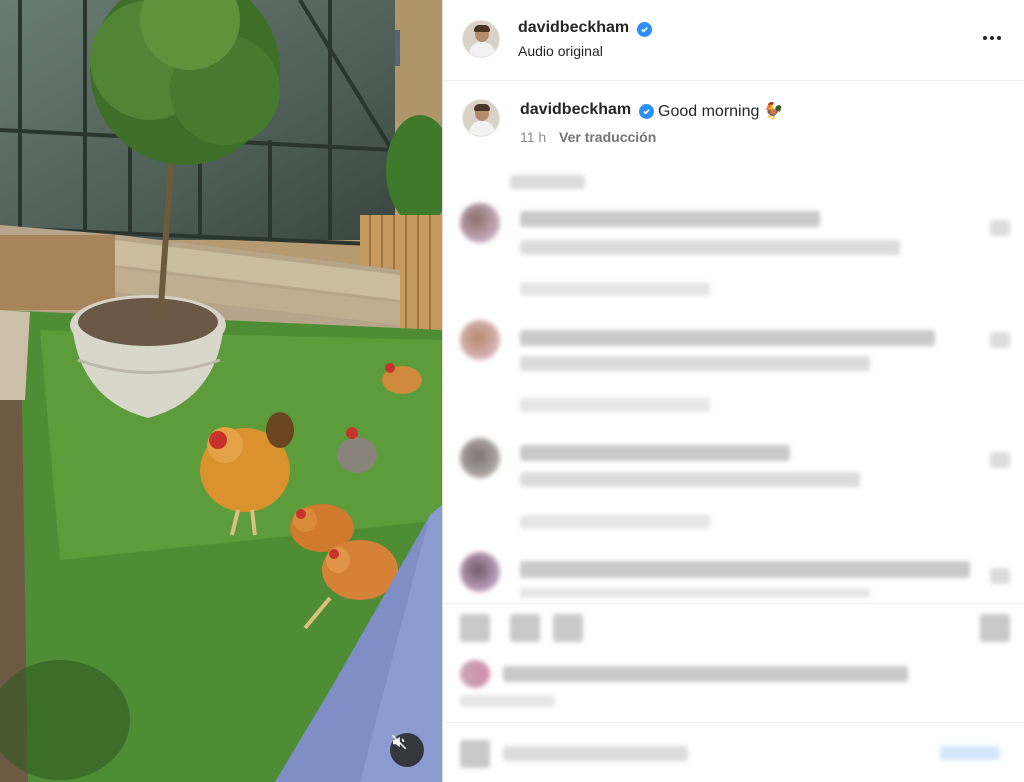 This screenshot has height=782, width=1024. I want to click on share-icon, so click(568, 628).